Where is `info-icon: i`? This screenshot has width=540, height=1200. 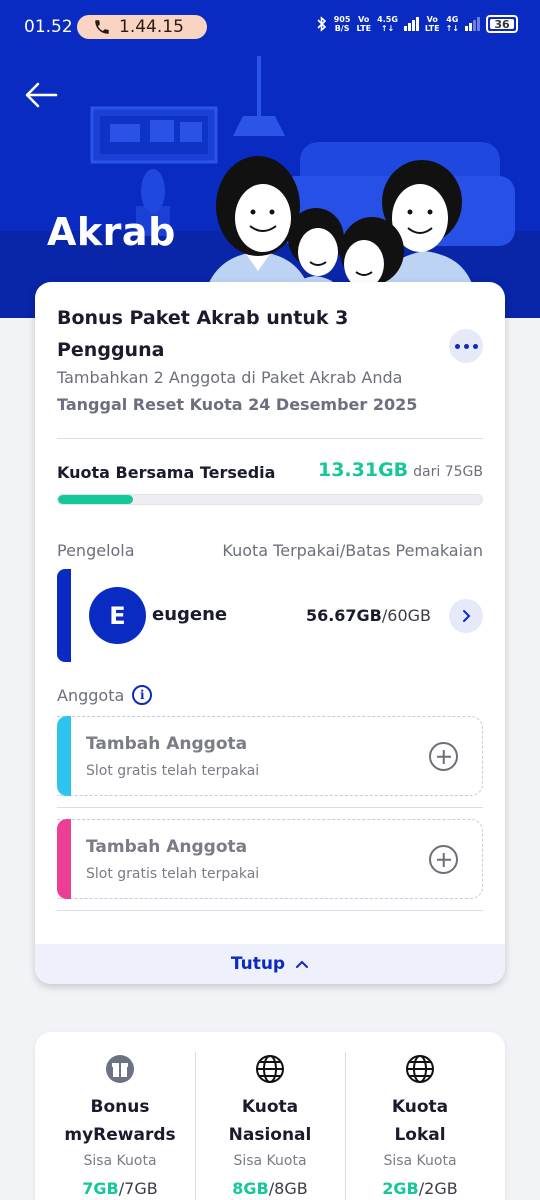
info-icon: i is located at coordinates (142, 695).